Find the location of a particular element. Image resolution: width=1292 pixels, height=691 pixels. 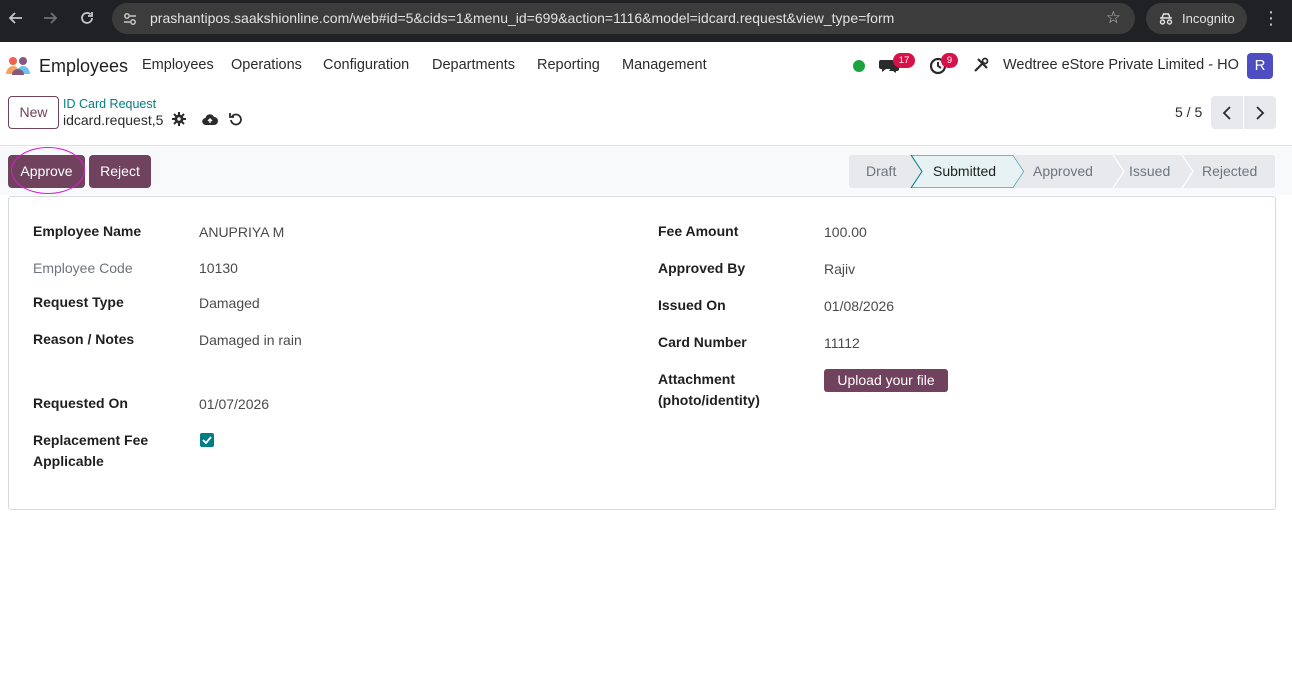

user-avatar: R is located at coordinates (1260, 66).